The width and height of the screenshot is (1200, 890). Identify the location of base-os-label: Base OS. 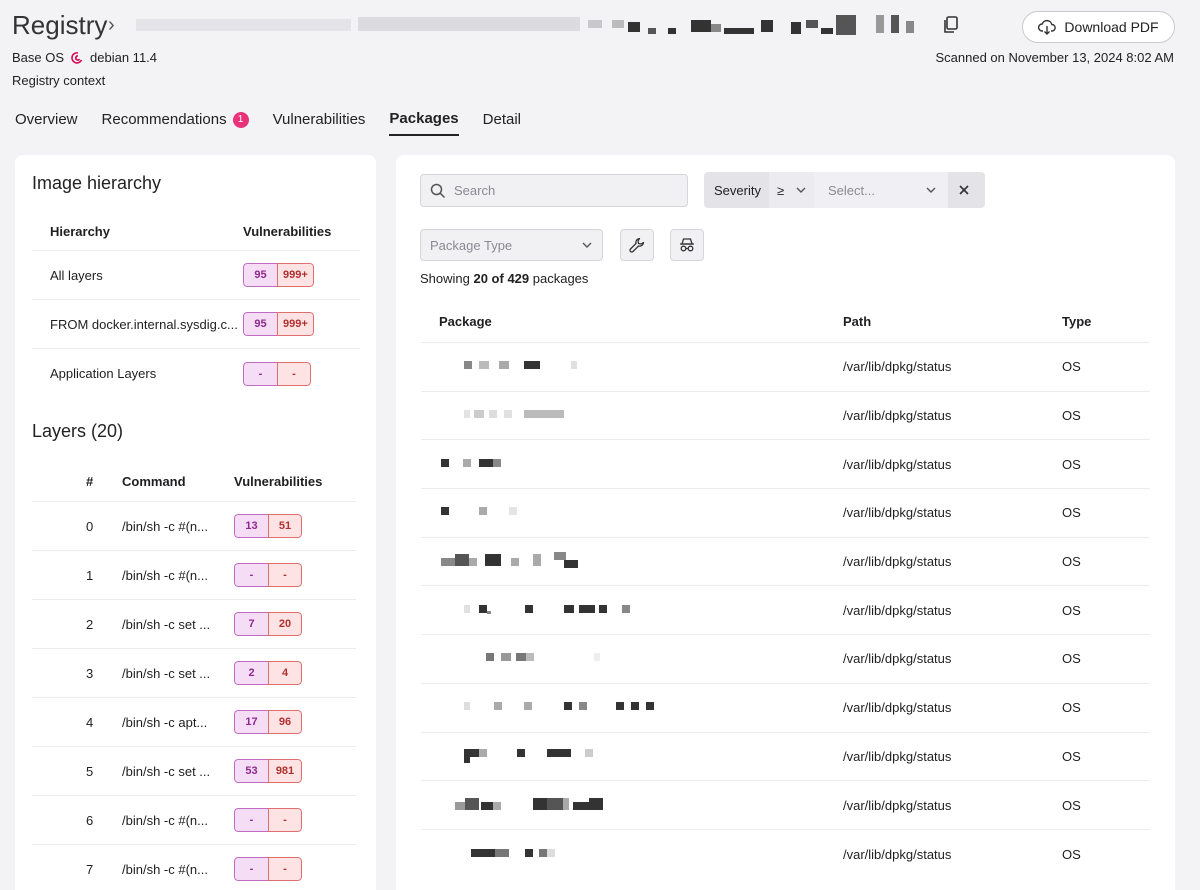
(38, 57).